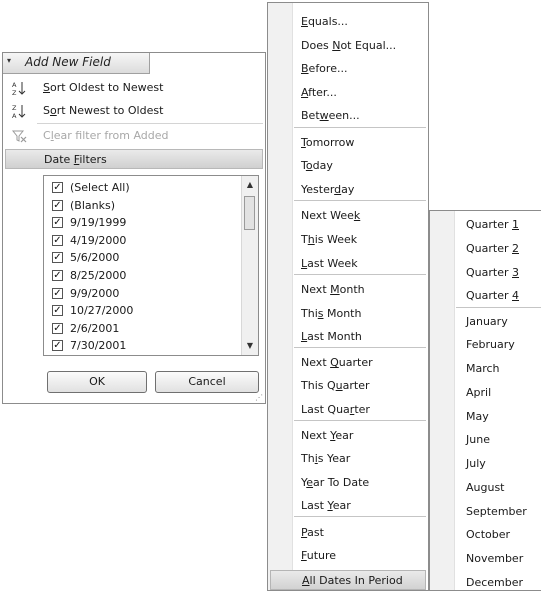 The width and height of the screenshot is (541, 594). Describe the element at coordinates (488, 534) in the screenshot. I see `menu-item-label: October` at that location.